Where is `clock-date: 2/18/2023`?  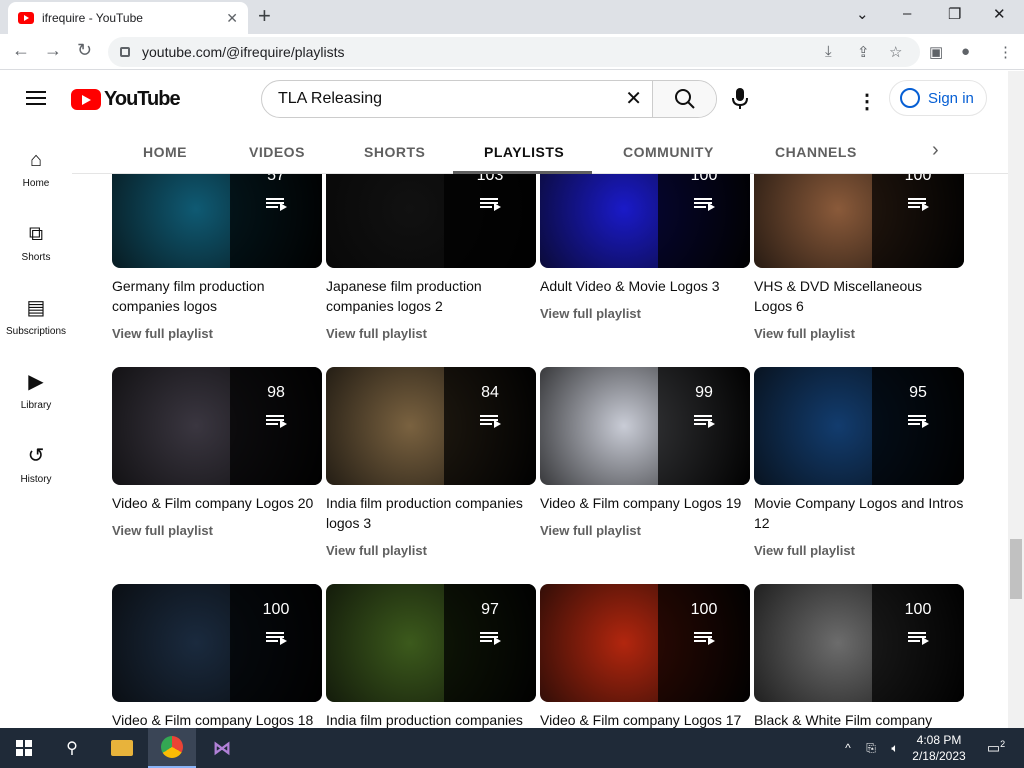 clock-date: 2/18/2023 is located at coordinates (939, 756).